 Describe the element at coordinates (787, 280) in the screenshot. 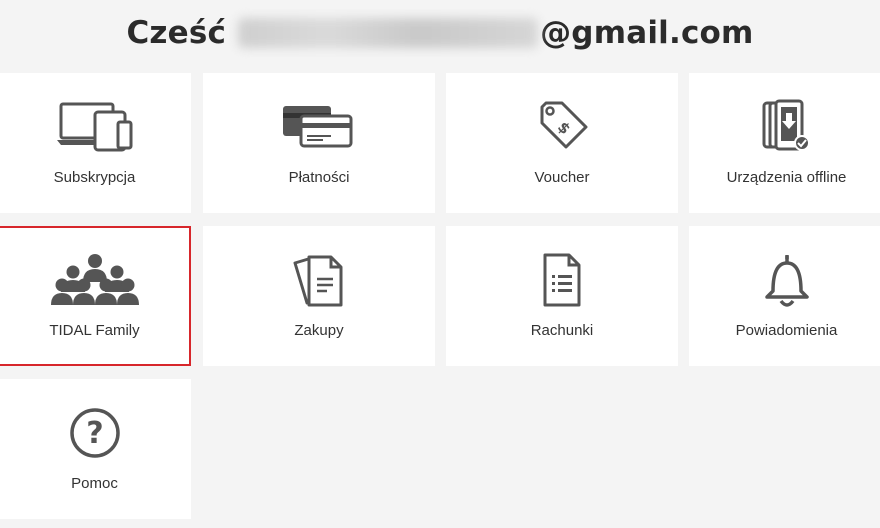

I see `bell-icon` at that location.